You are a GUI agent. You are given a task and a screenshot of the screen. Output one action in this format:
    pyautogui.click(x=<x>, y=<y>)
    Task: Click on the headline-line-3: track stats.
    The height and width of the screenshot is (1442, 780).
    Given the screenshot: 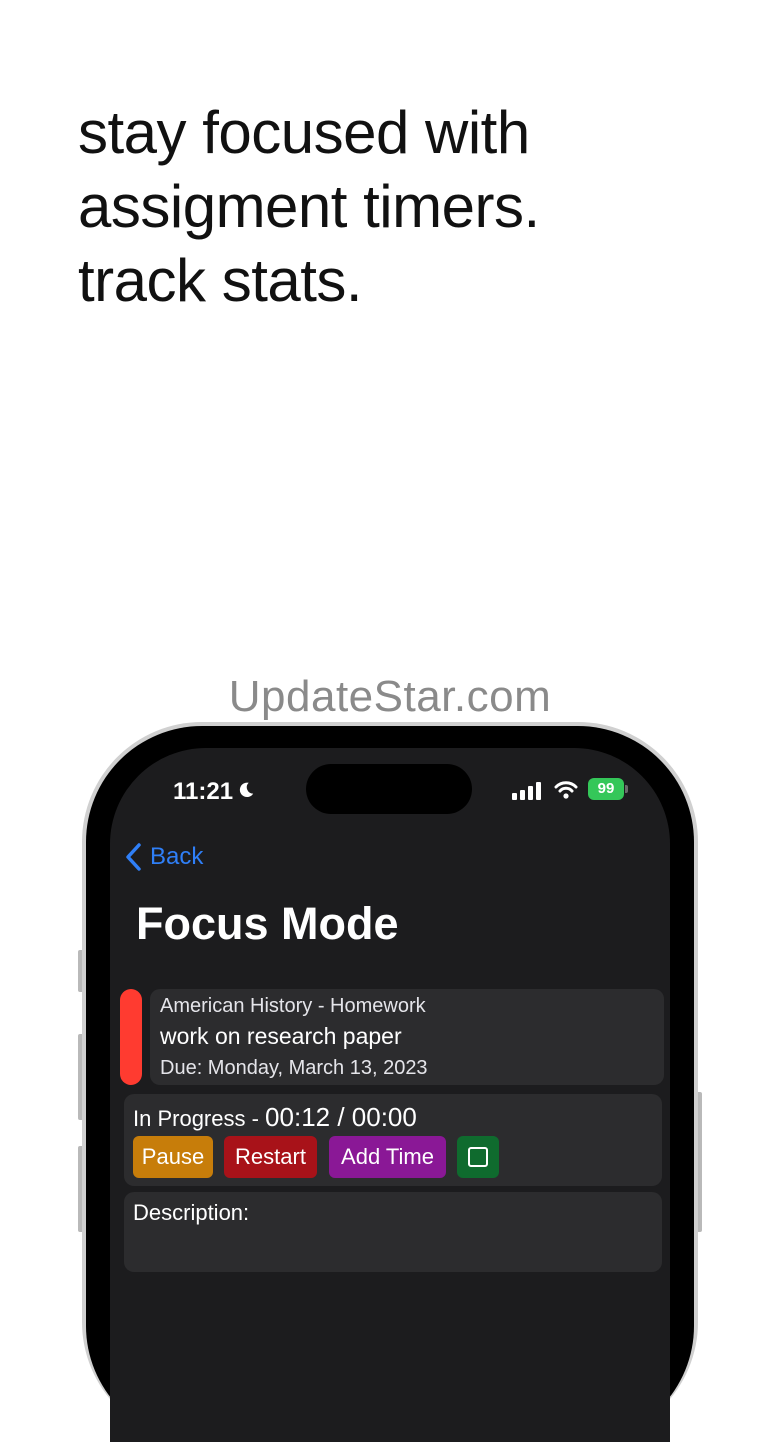 What is the action you would take?
    pyautogui.click(x=220, y=280)
    